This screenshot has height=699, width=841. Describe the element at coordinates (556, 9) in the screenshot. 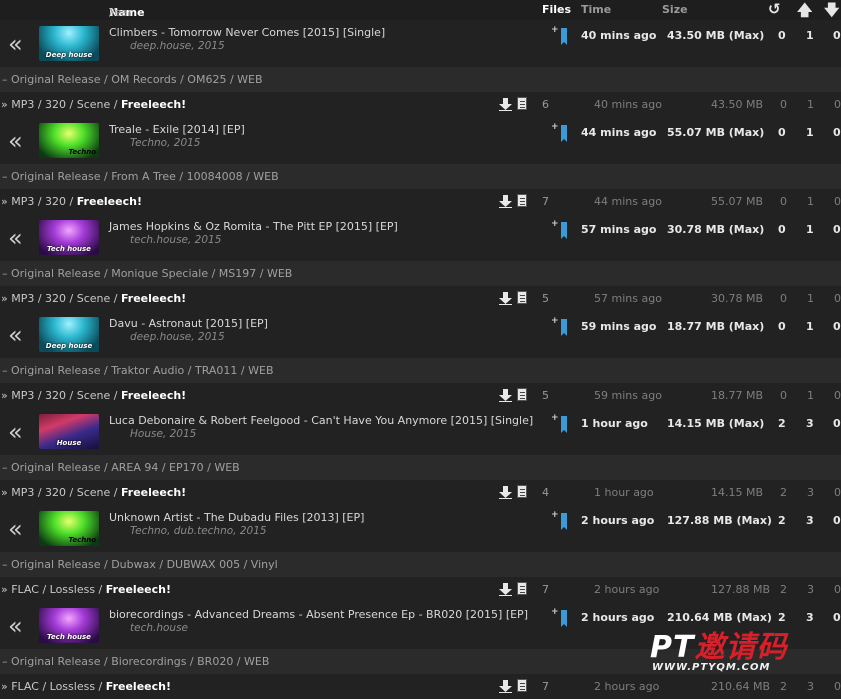

I see `files-column-header: Files` at that location.